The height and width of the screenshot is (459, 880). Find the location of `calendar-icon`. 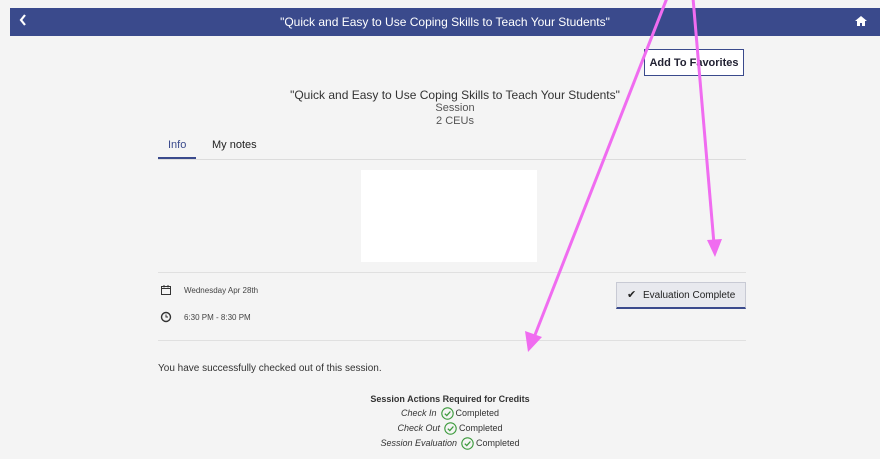

calendar-icon is located at coordinates (166, 290).